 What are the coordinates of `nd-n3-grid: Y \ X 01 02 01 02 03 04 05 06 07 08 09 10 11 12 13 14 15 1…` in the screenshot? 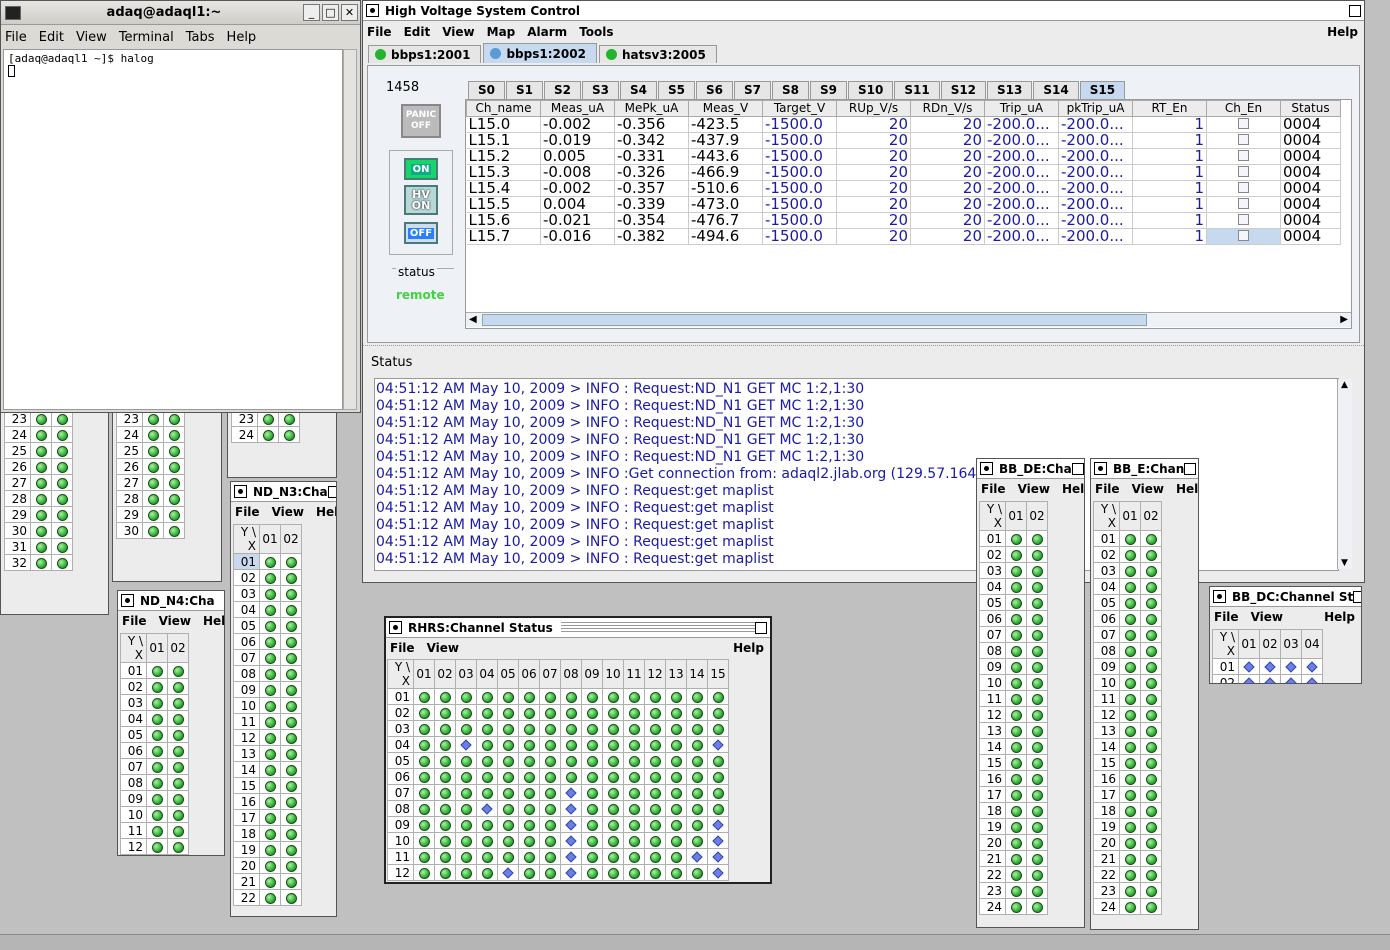 It's located at (267, 715).